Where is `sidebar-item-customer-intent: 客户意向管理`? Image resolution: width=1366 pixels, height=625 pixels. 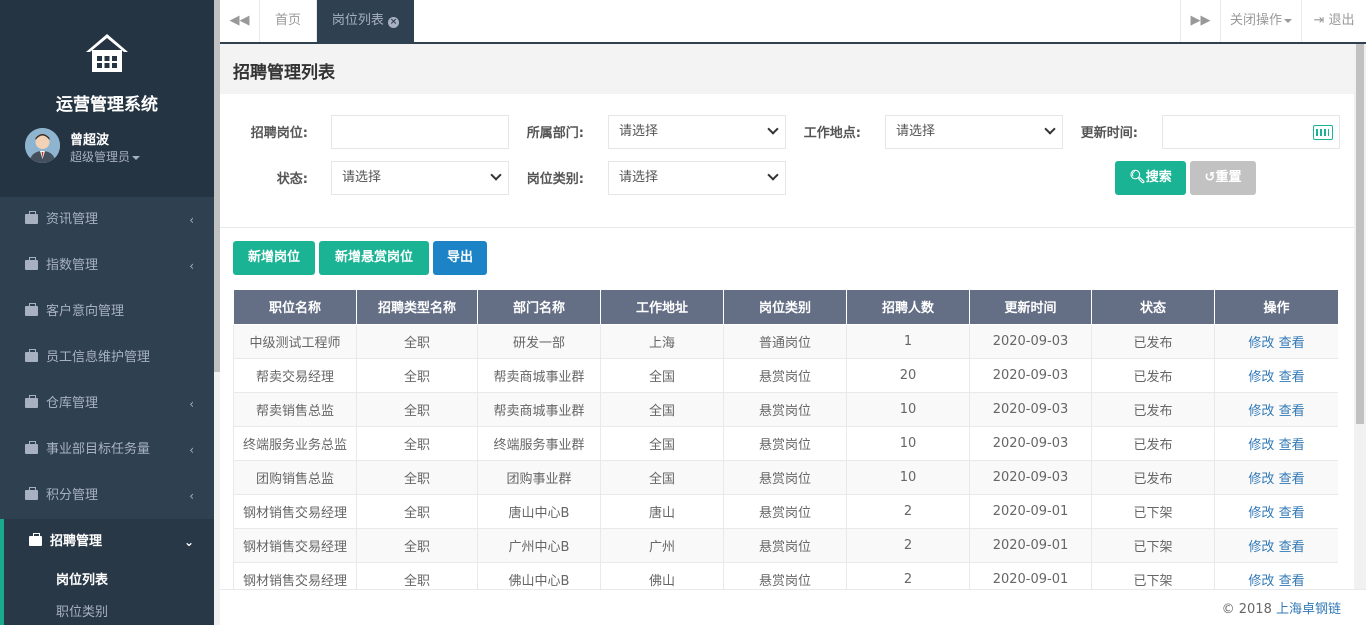 sidebar-item-customer-intent: 客户意向管理 is located at coordinates (107, 312).